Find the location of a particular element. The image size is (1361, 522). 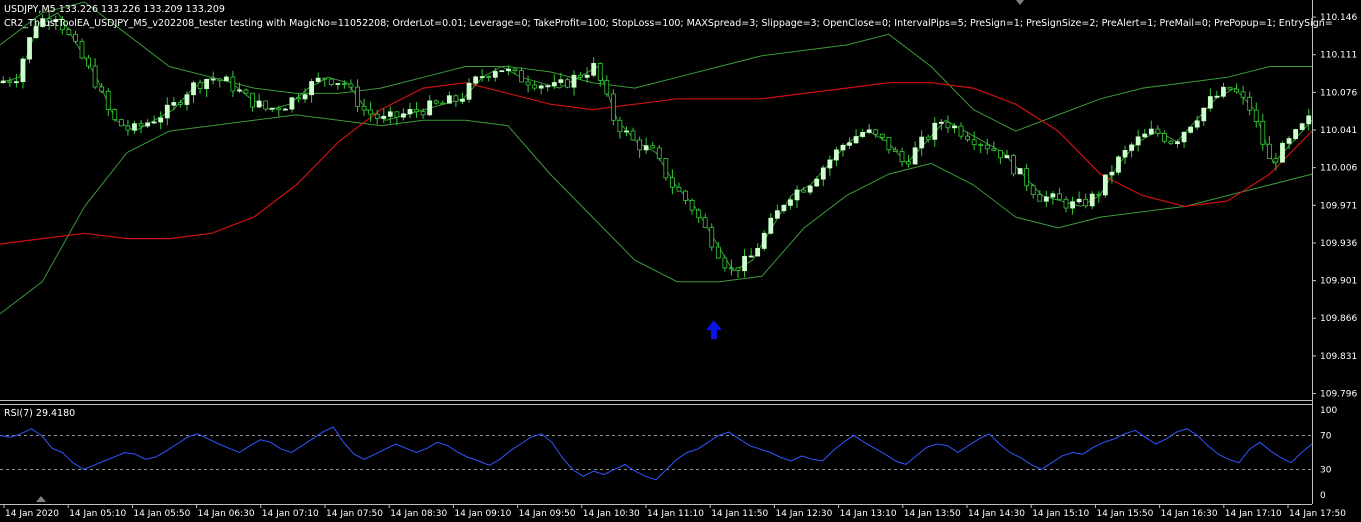

price-tick-label: 109.796 is located at coordinates (1338, 395).